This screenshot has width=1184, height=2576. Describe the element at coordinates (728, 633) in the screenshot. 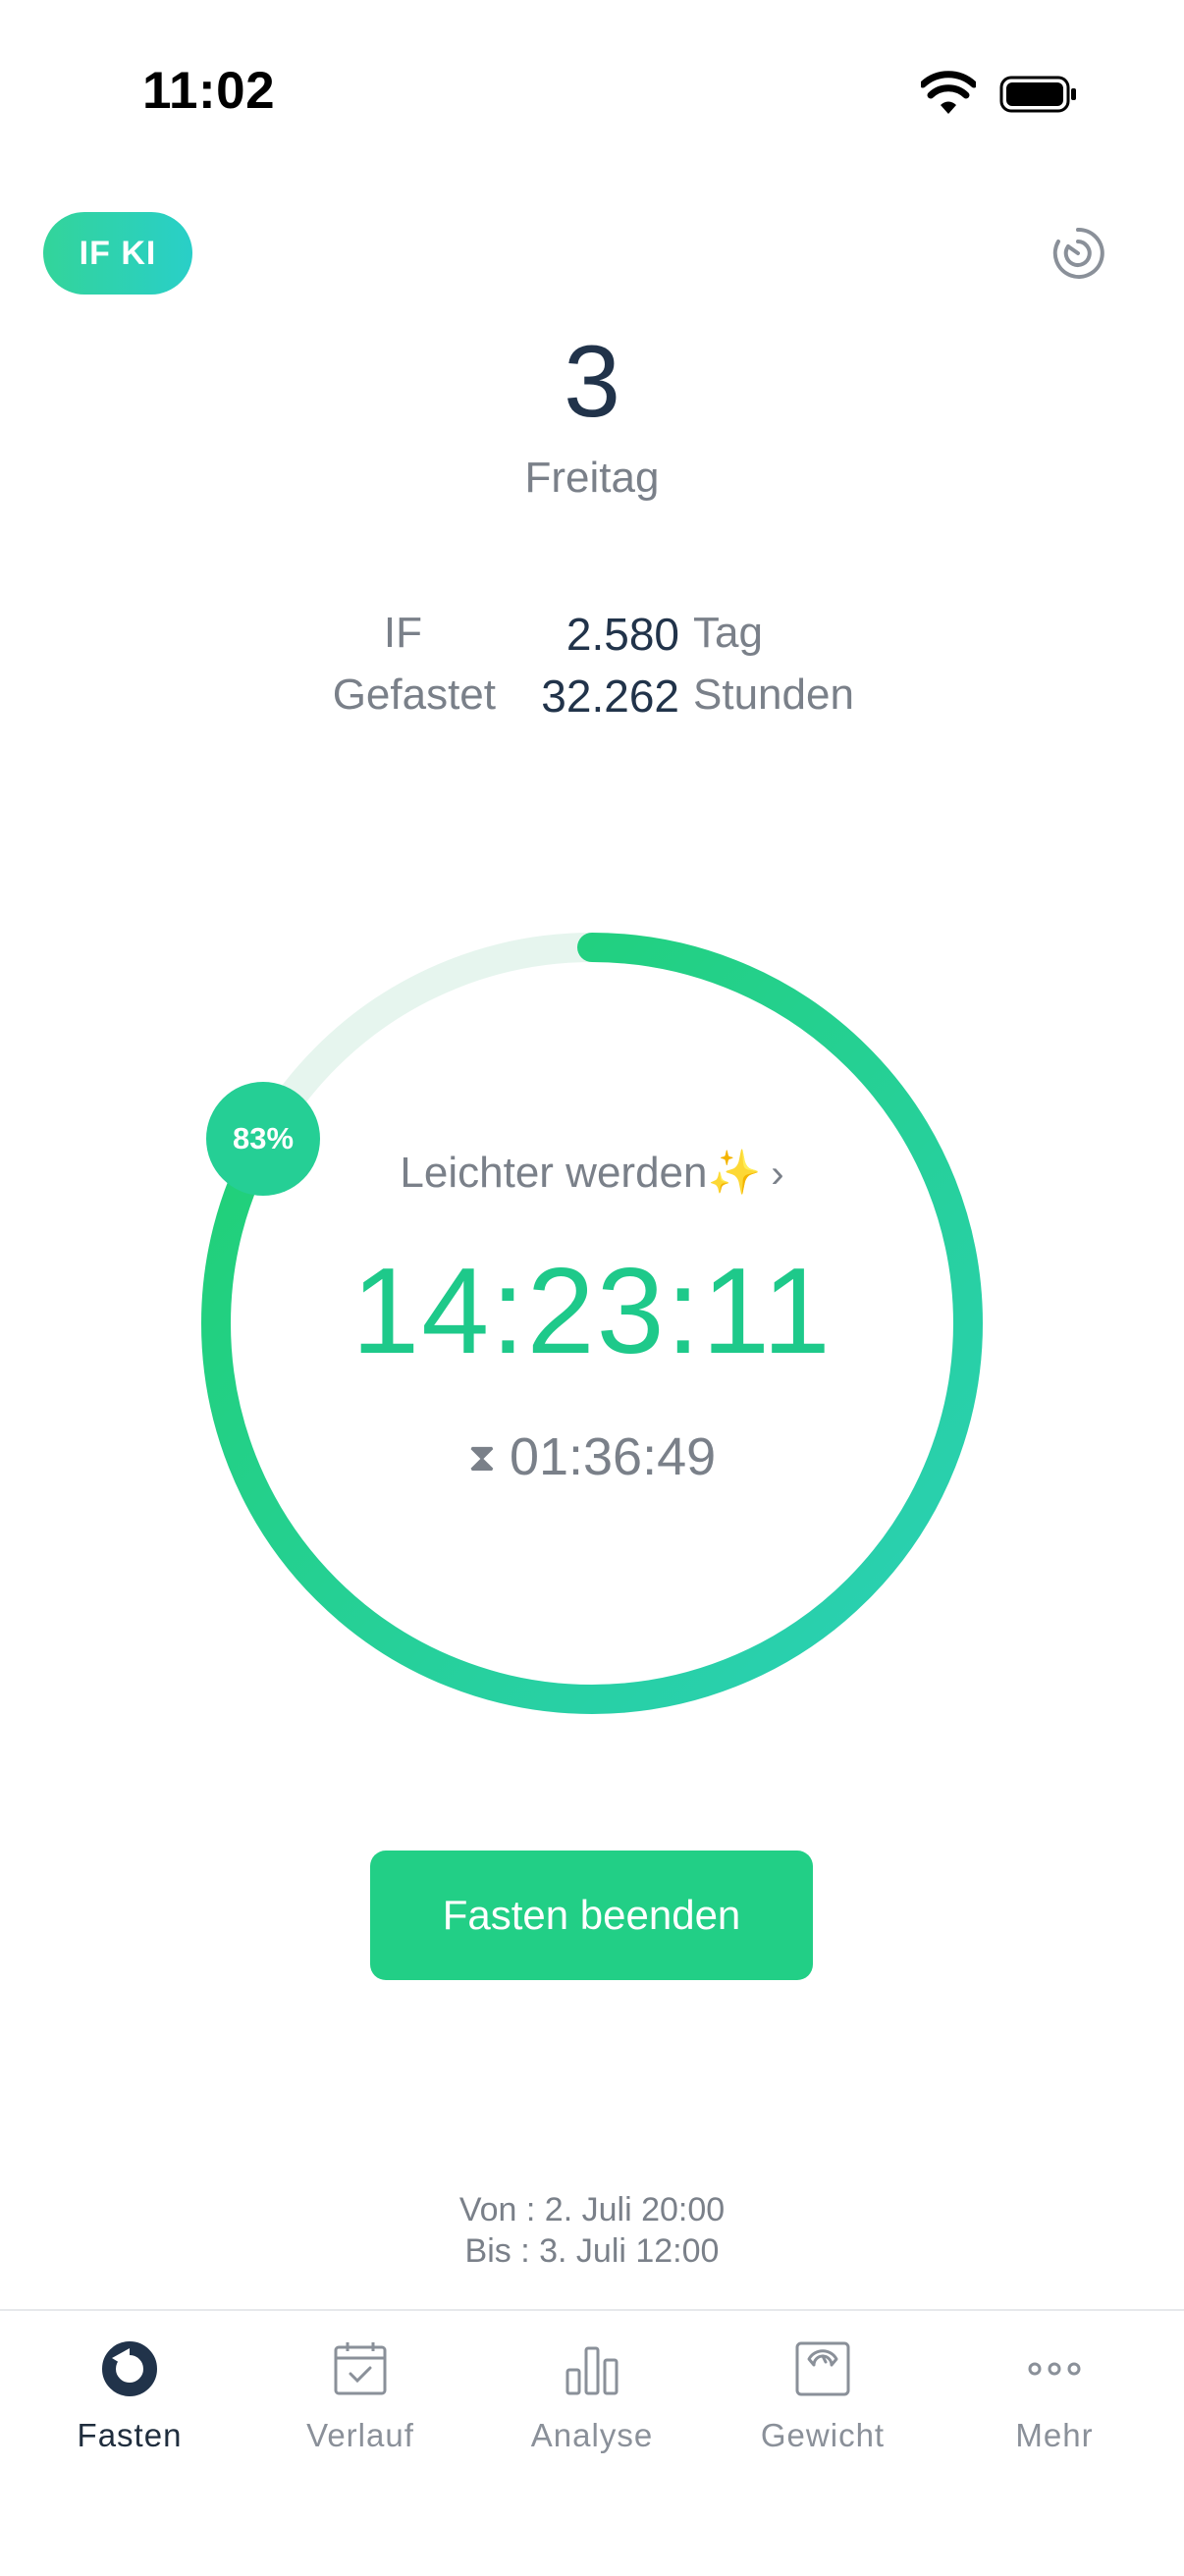

I see `stat-unit-if: Tag` at that location.